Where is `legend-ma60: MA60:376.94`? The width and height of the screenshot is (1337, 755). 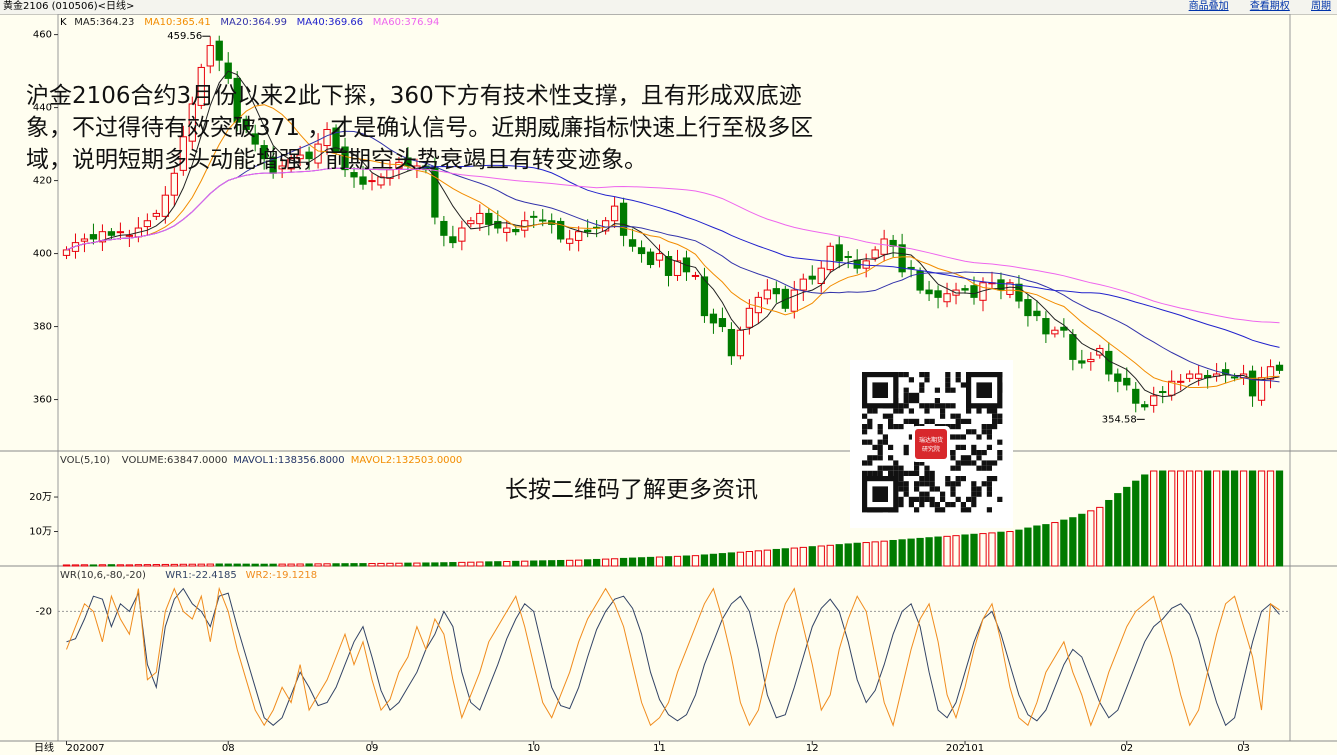 legend-ma60: MA60:376.94 is located at coordinates (406, 22).